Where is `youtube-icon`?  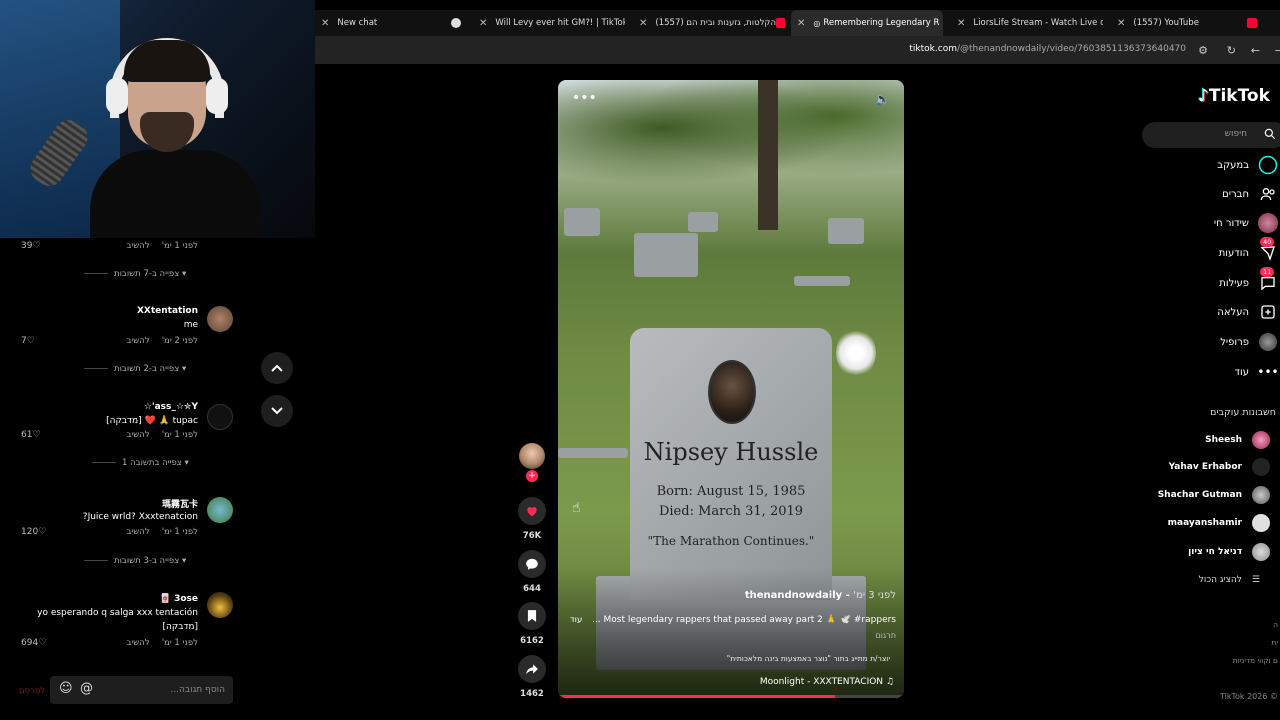 youtube-icon is located at coordinates (1252, 23).